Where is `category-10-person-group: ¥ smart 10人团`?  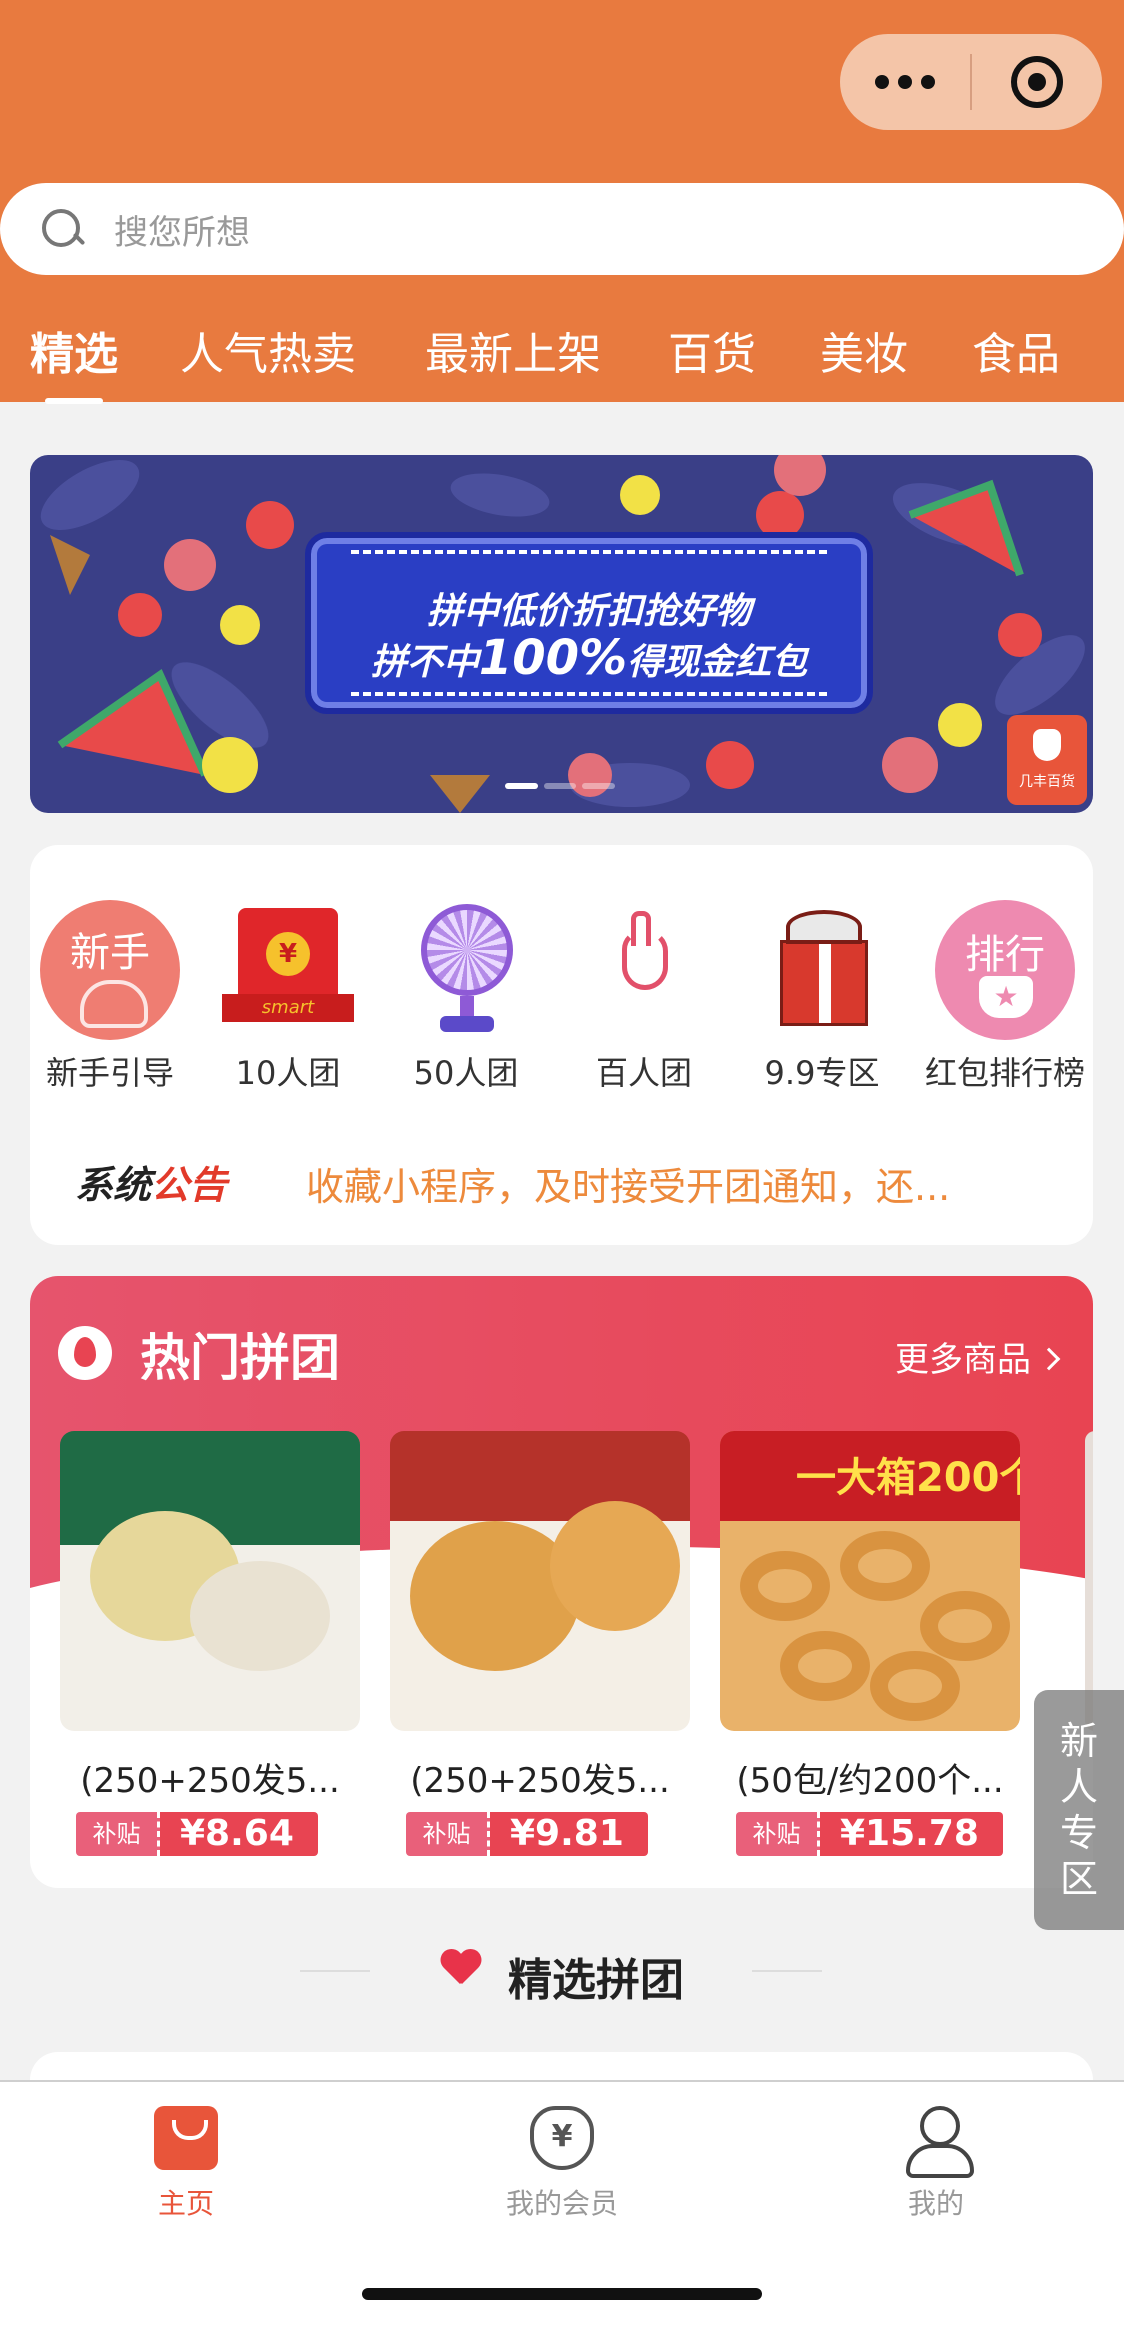
category-10-person-group: ¥ smart 10人团 is located at coordinates (288, 997).